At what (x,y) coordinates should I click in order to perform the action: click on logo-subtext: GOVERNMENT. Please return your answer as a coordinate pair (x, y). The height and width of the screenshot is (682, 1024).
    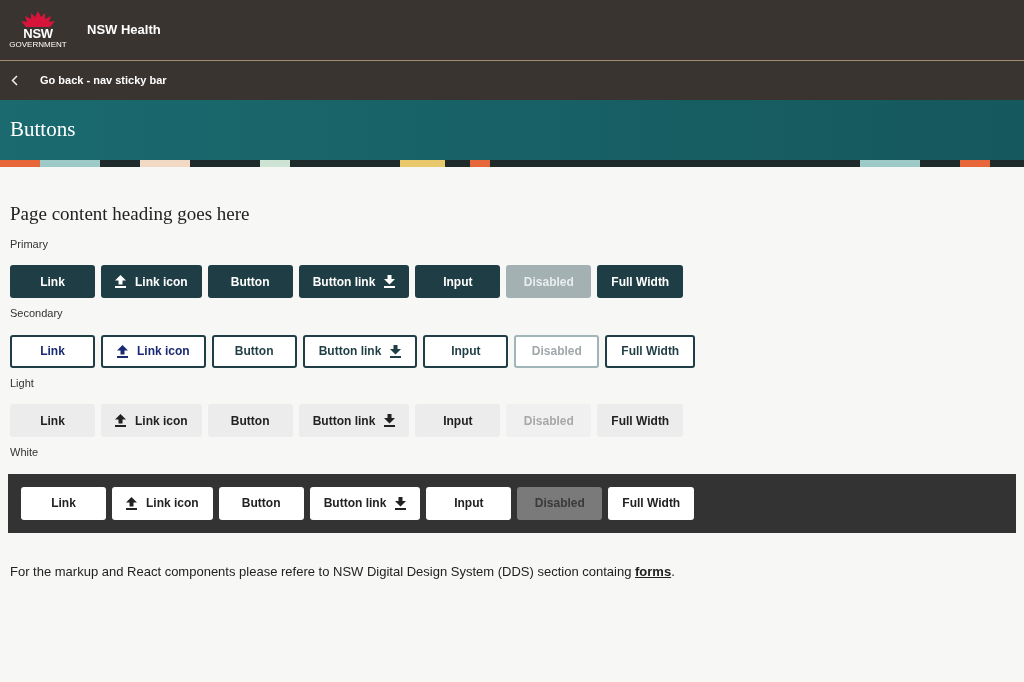
    Looking at the image, I should click on (38, 44).